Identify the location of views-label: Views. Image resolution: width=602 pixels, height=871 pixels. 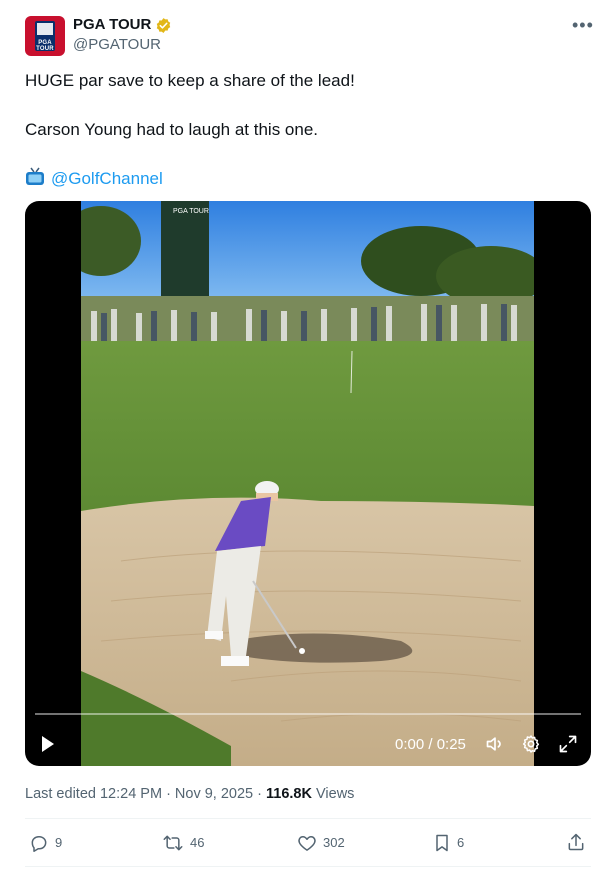
(333, 794).